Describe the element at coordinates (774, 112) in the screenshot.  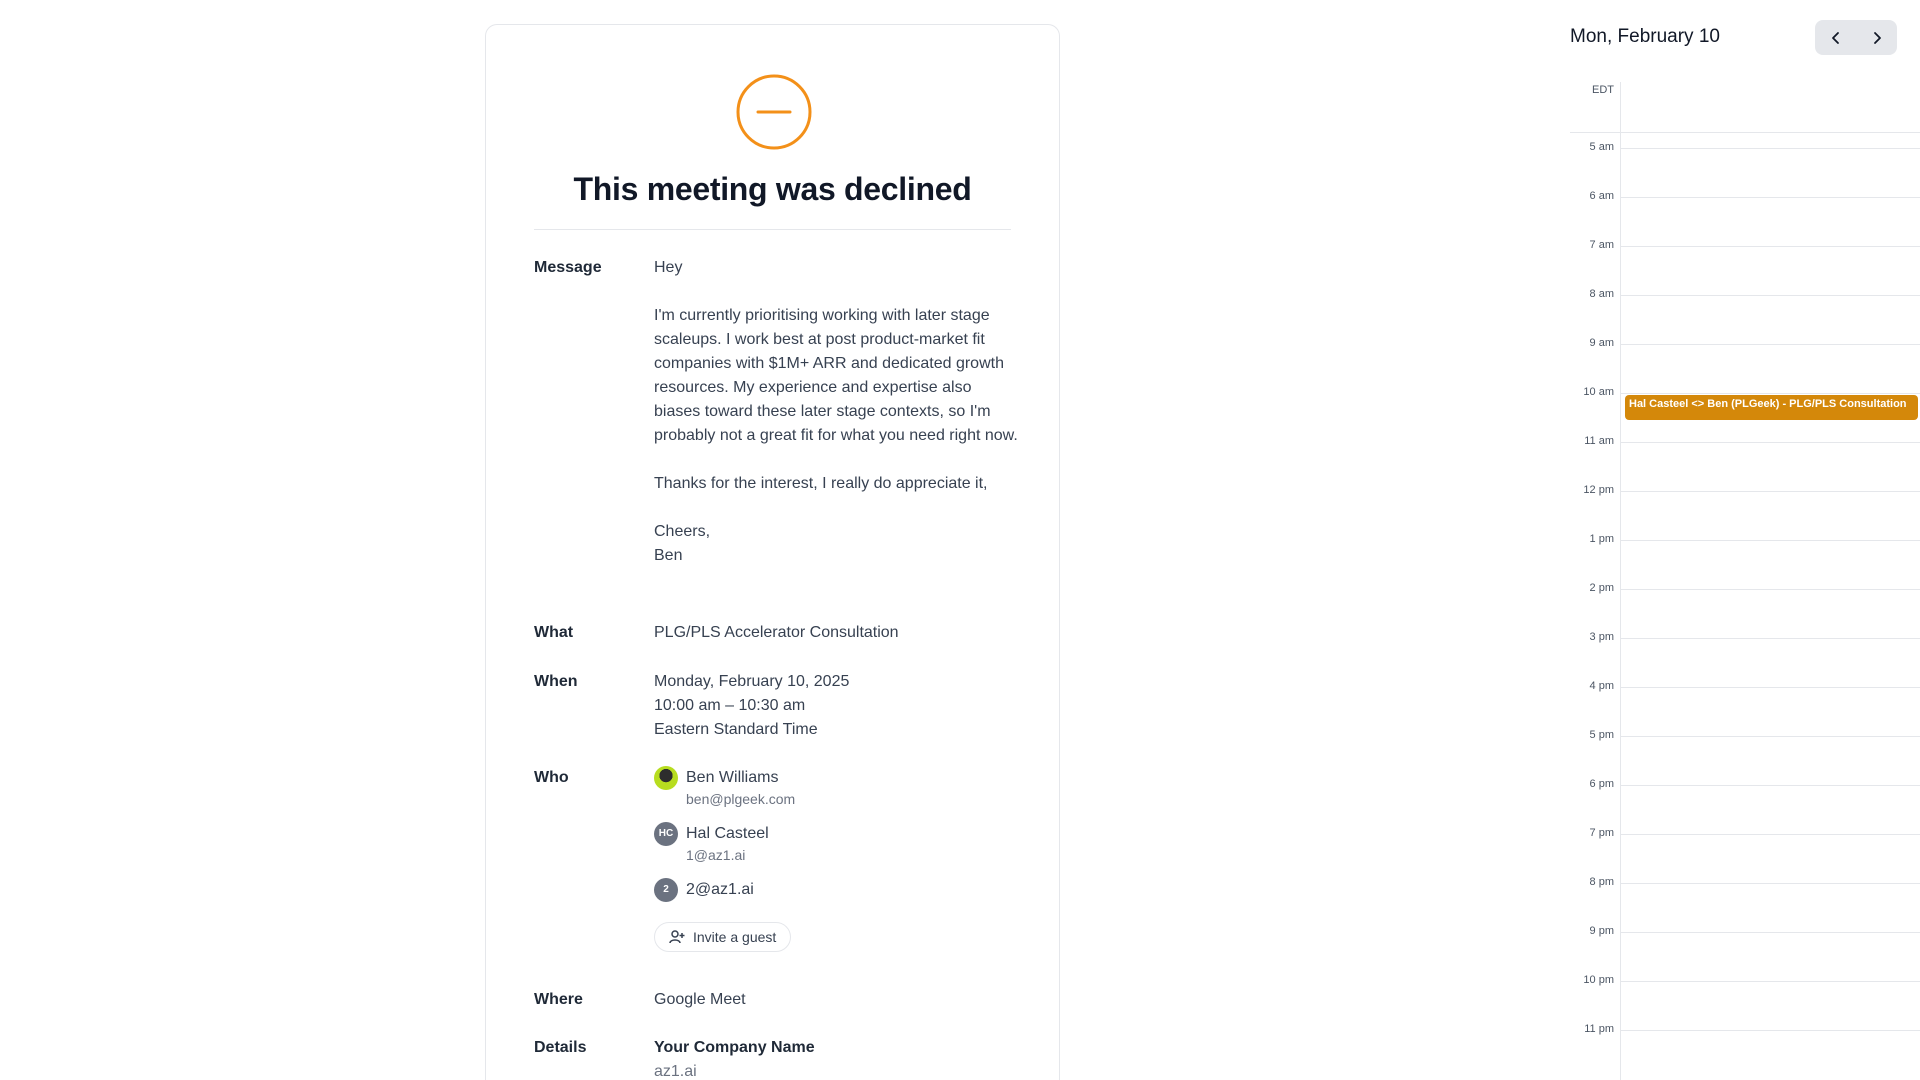
I see `declined-icon` at that location.